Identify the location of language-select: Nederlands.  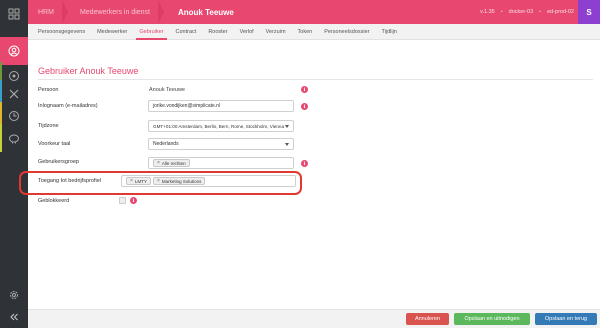
(221, 144).